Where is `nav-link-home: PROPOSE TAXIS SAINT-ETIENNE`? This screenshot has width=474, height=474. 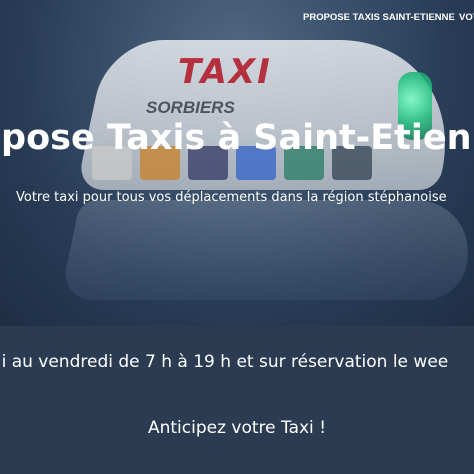 nav-link-home: PROPOSE TAXIS SAINT-ETIENNE is located at coordinates (379, 17).